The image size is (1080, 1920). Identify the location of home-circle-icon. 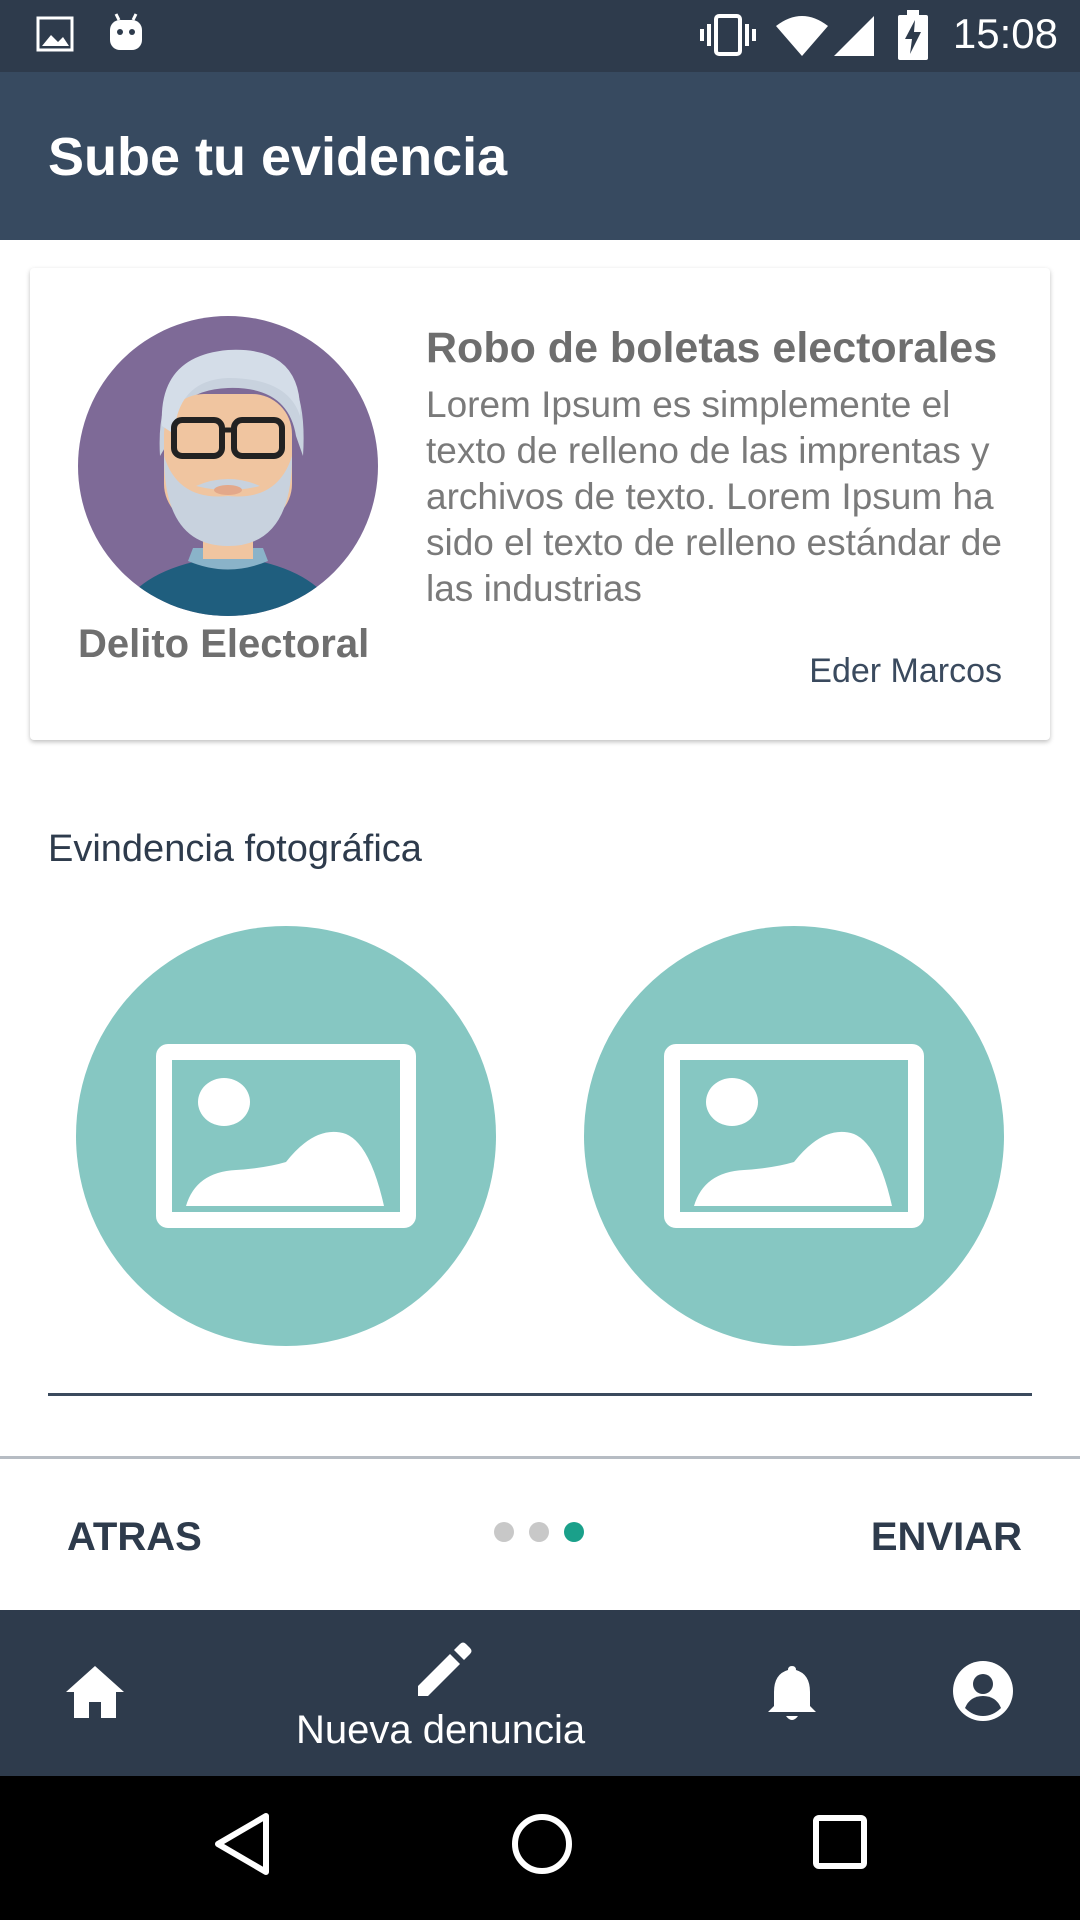
(542, 1844).